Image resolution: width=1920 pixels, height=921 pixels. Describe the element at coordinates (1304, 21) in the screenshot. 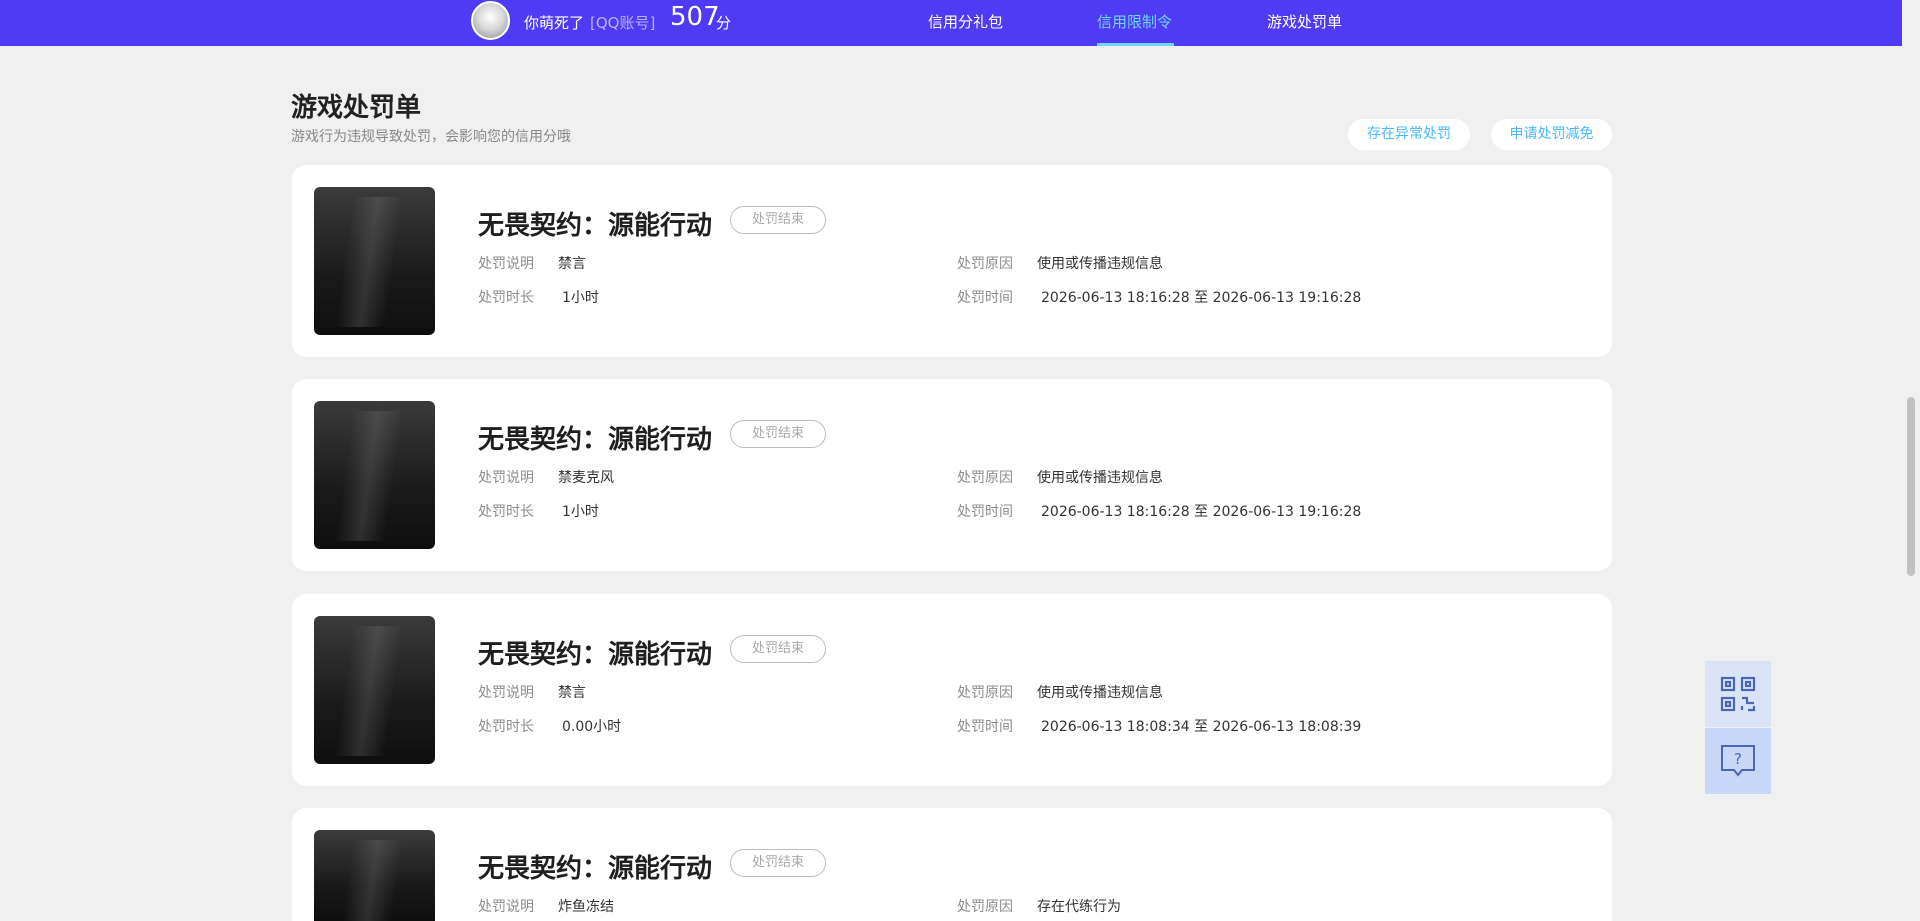

I see `nav-game-penalty: 游戏处罚单` at that location.